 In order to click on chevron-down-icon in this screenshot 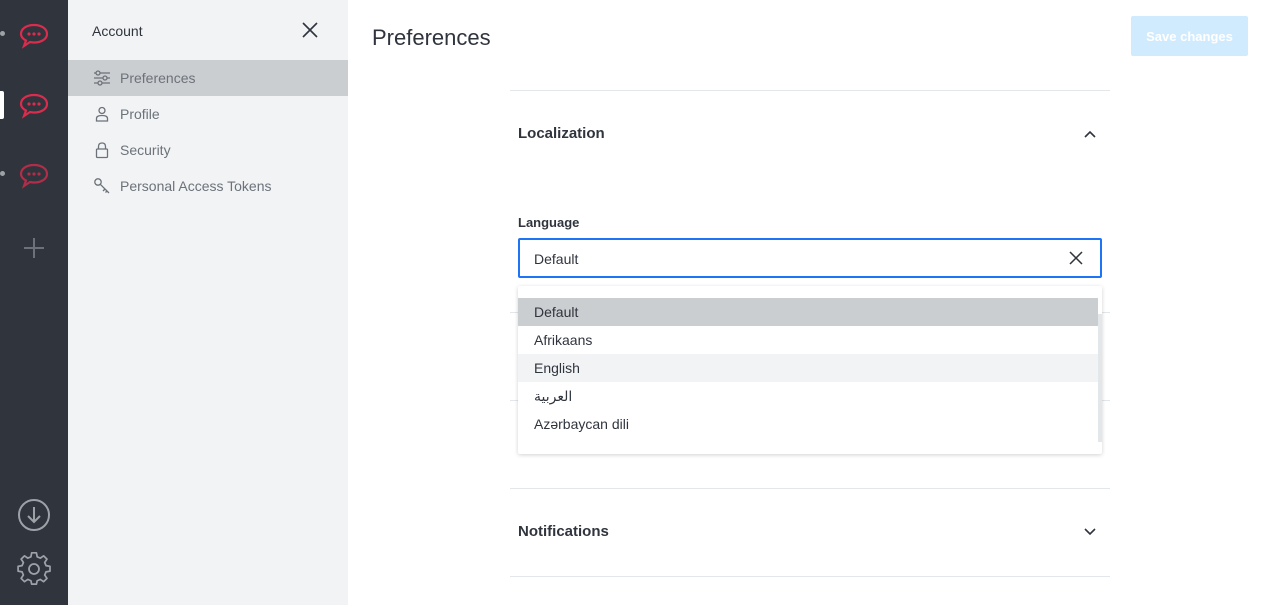, I will do `click(1090, 532)`.